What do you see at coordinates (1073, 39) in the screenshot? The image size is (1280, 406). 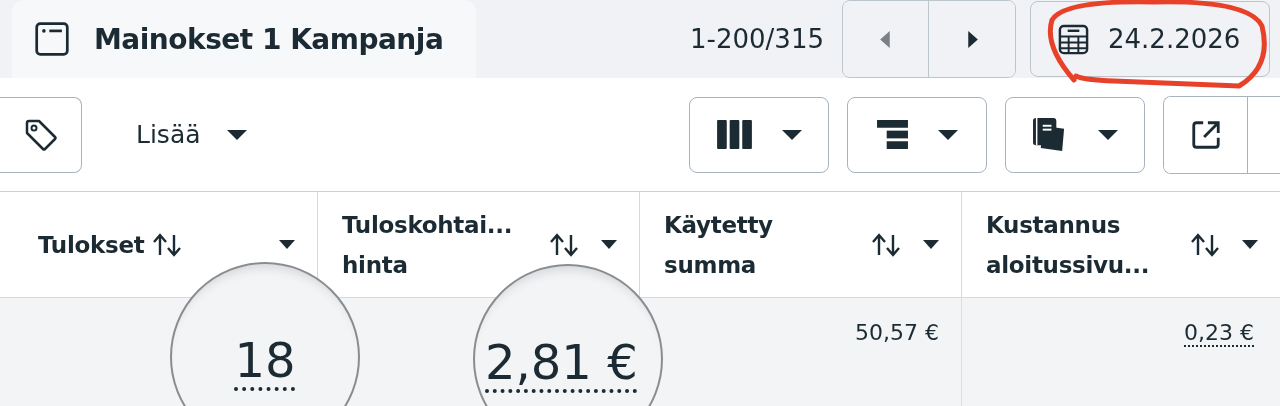 I see `calendar-icon` at bounding box center [1073, 39].